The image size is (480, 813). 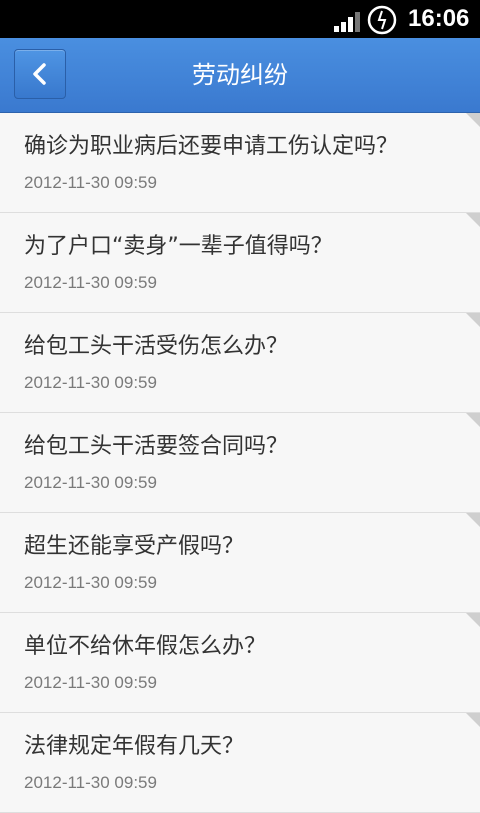 I want to click on list-item: 确诊为职业病后还要申请工伤认定吗？ 2012-11-30 09:59, so click(x=240, y=163).